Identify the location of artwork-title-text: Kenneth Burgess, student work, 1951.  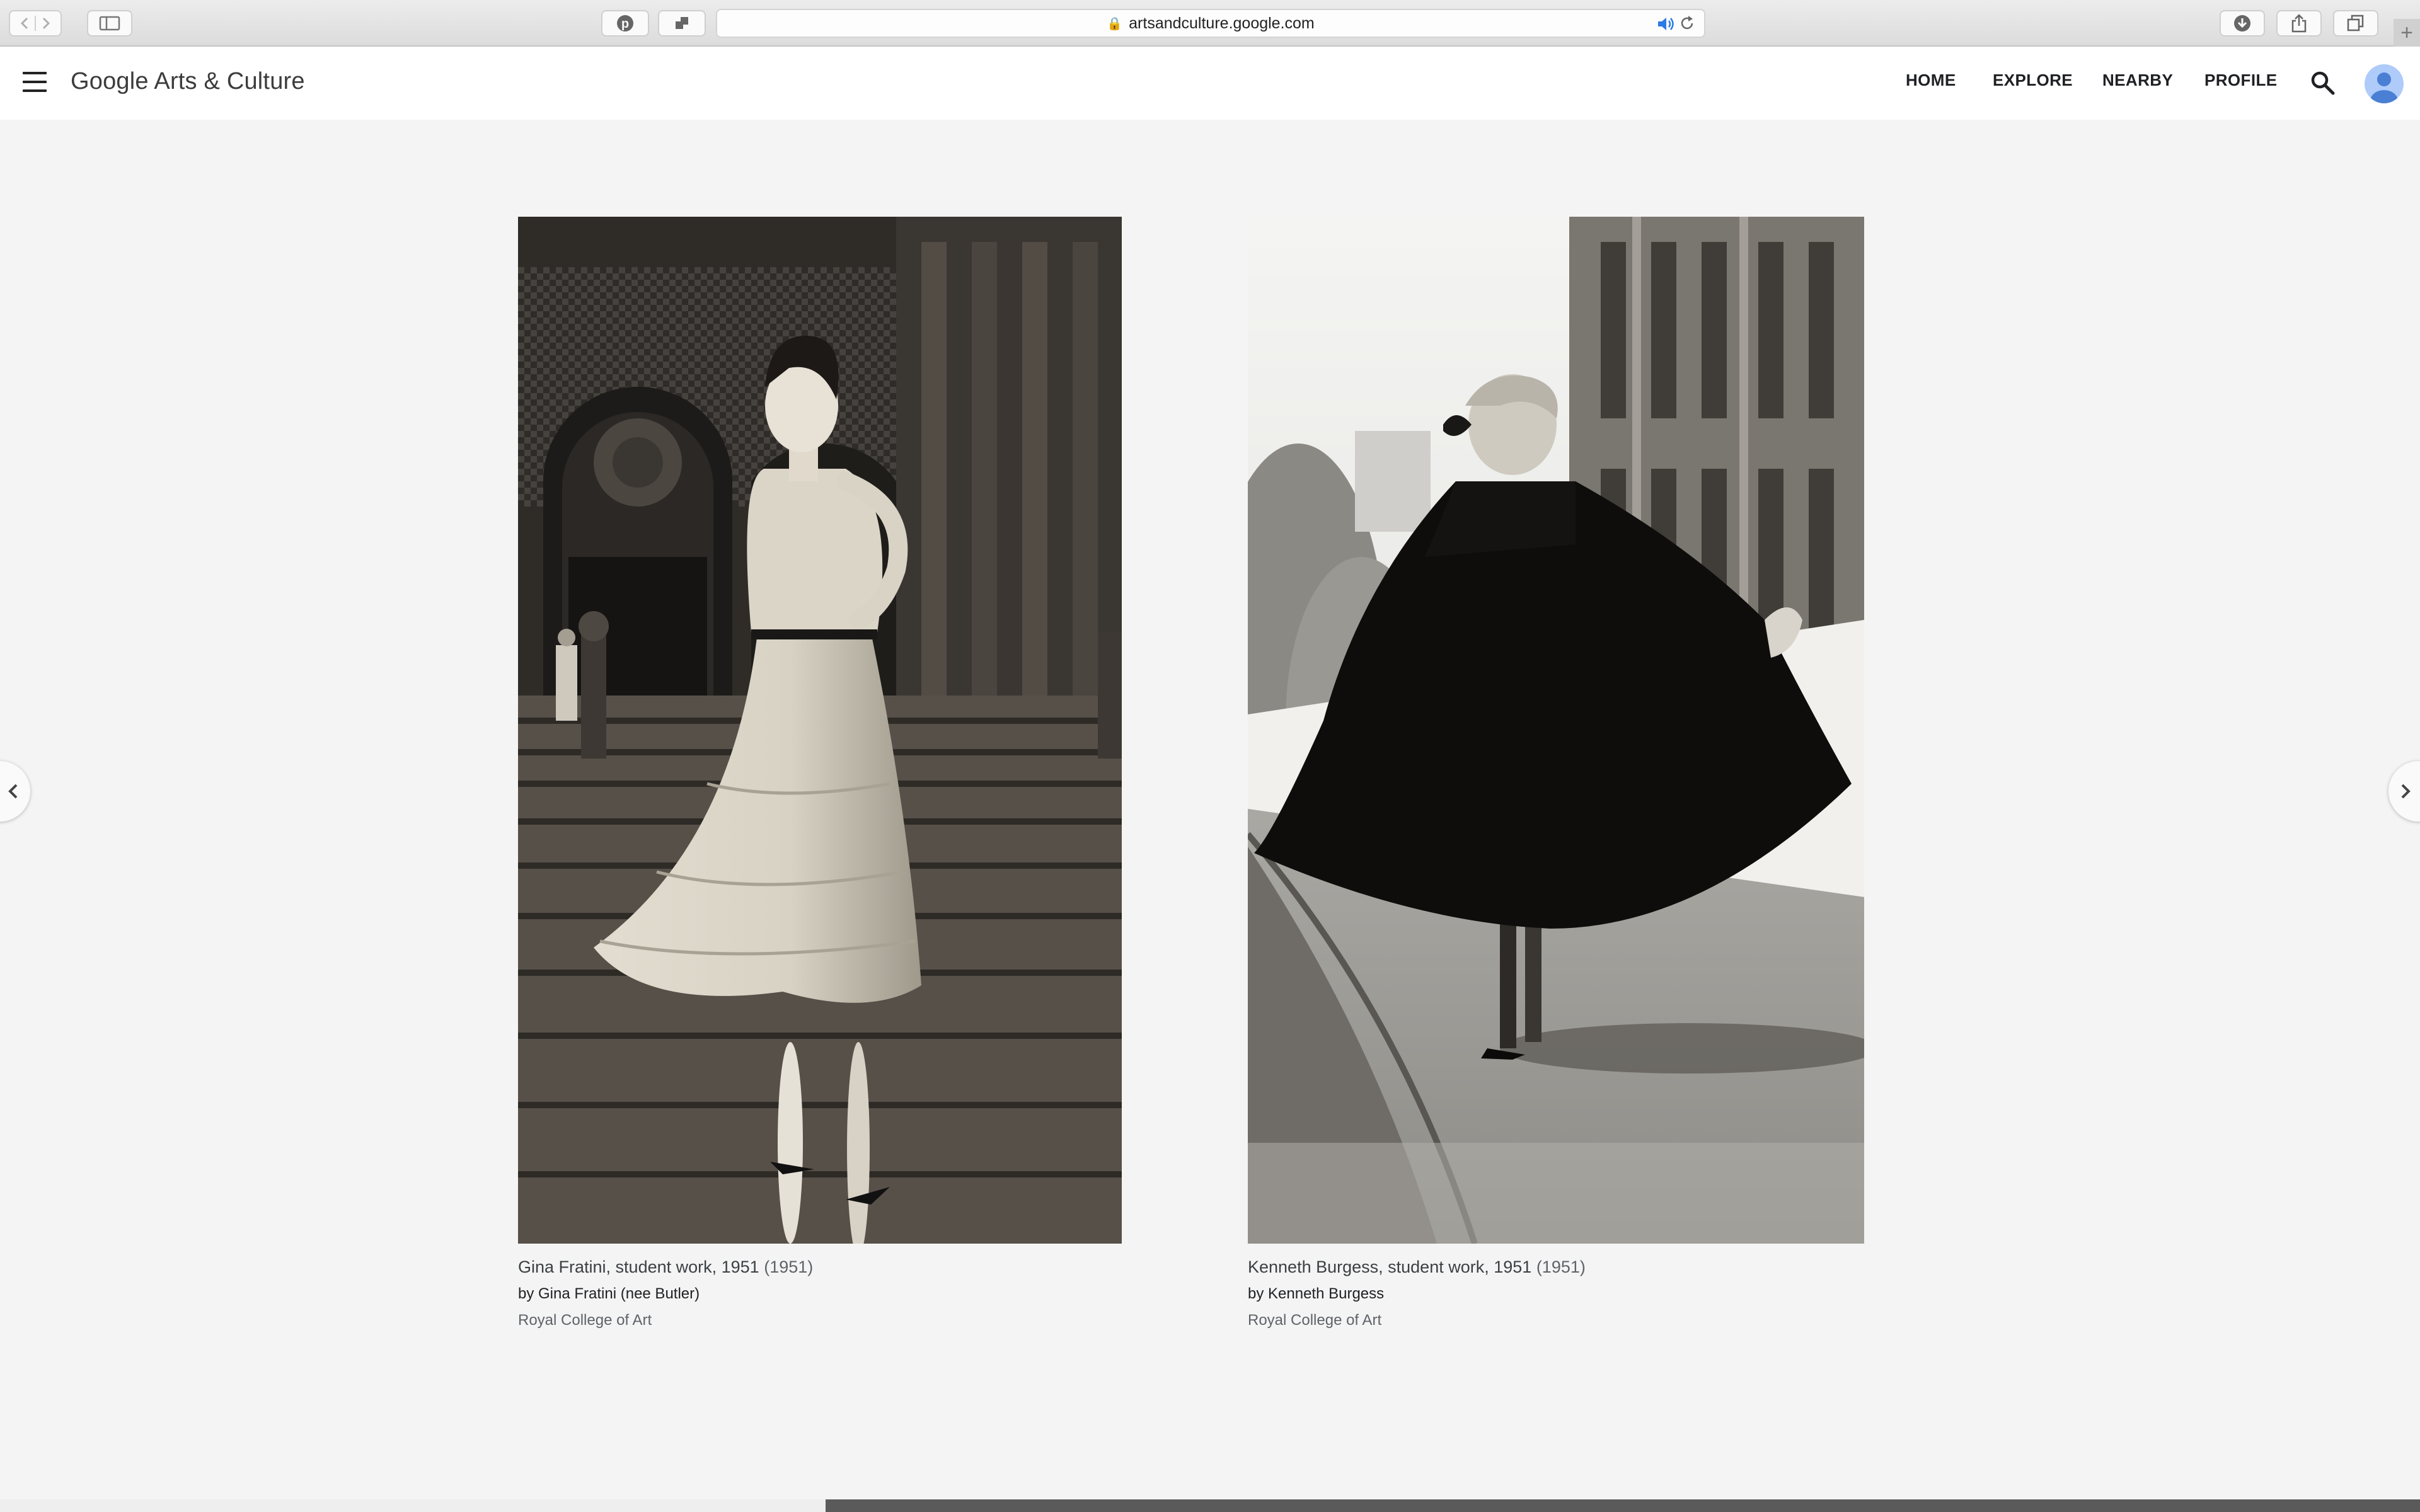
(1389, 1266).